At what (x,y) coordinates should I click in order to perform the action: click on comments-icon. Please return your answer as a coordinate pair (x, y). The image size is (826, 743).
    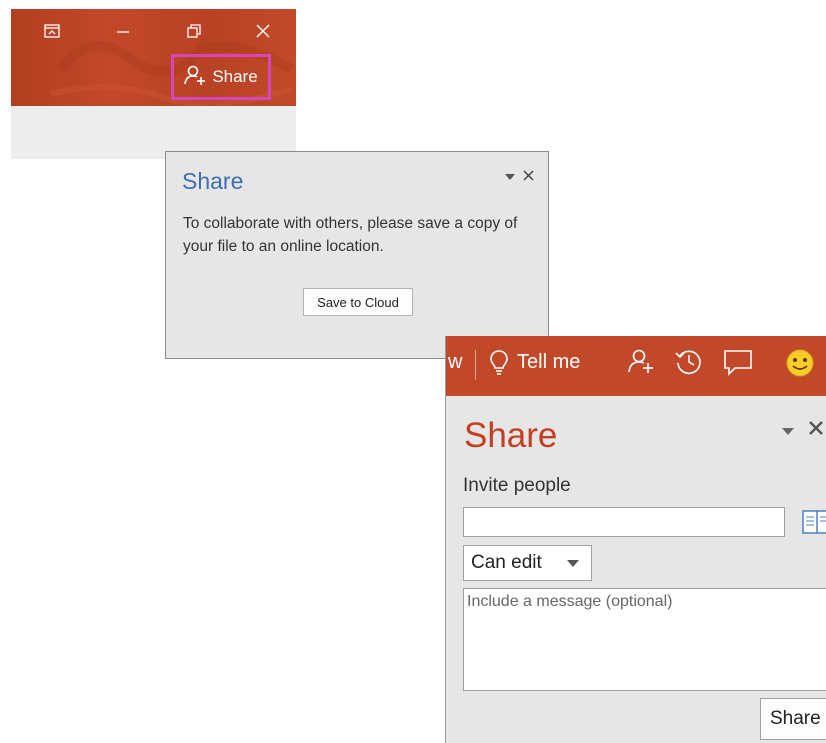
    Looking at the image, I should click on (738, 364).